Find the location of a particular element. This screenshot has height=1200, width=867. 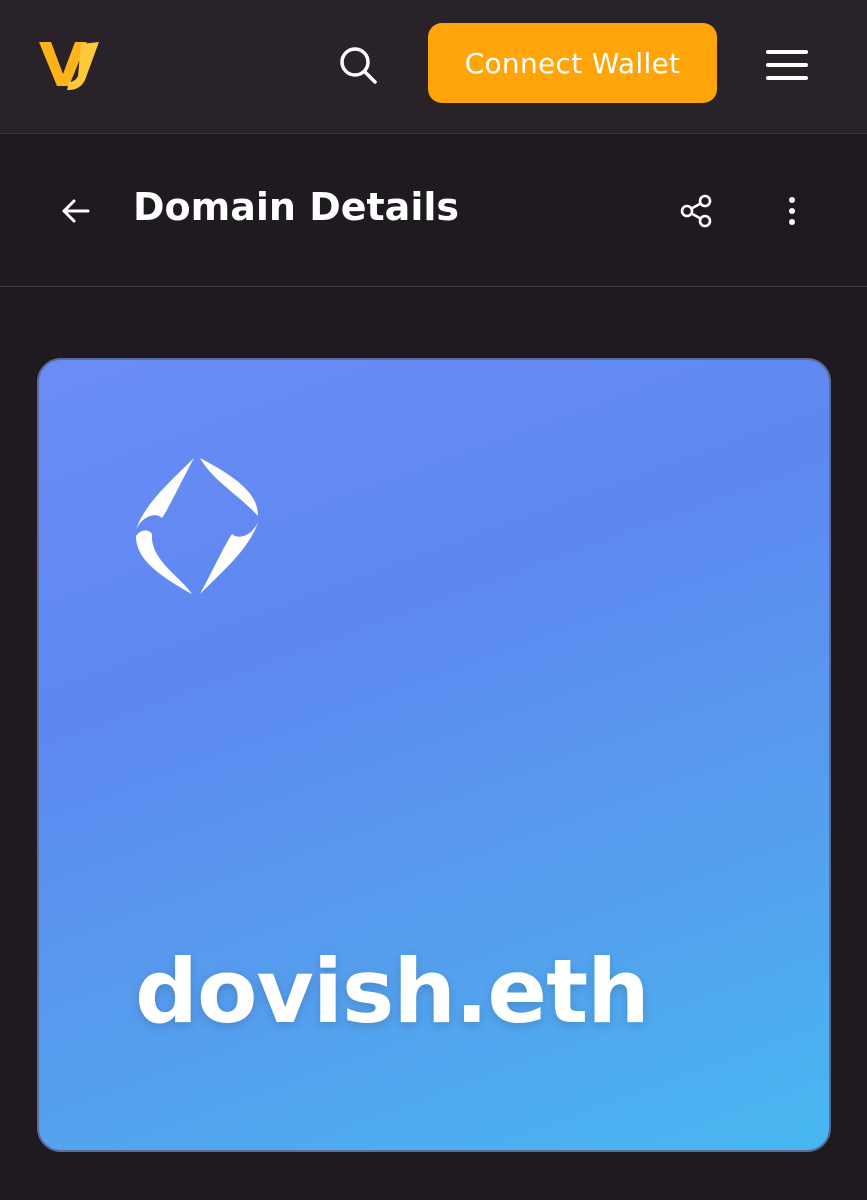

share-icon is located at coordinates (696, 211).